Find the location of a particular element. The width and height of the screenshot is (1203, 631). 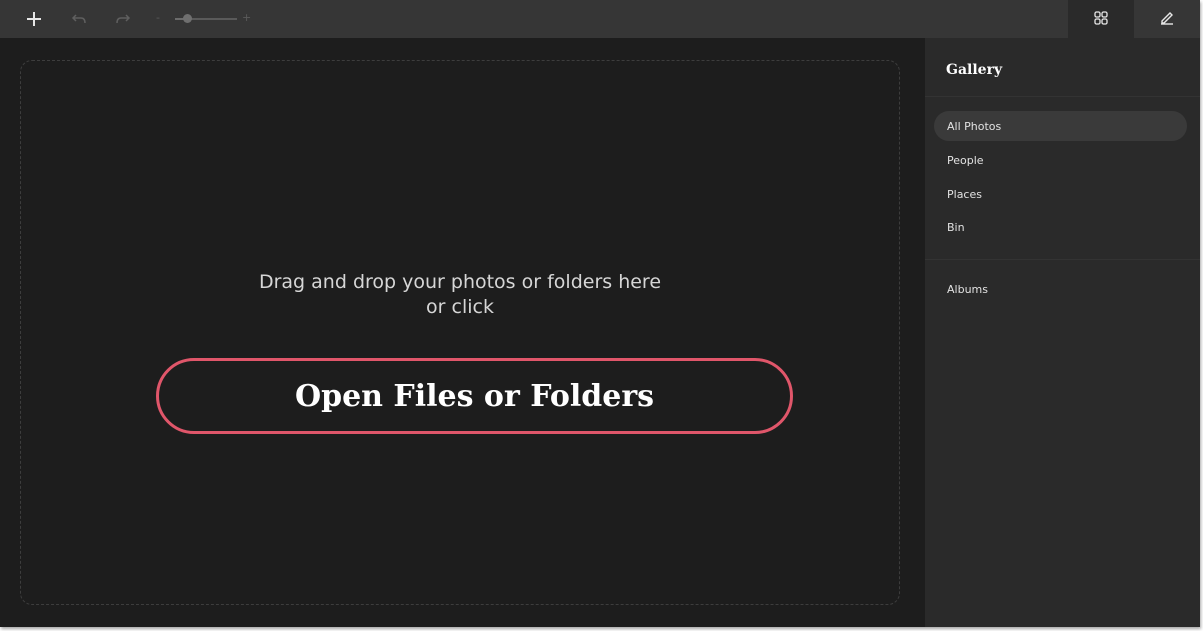

sidebar-item-all-photos: All Photos is located at coordinates (1060, 126).